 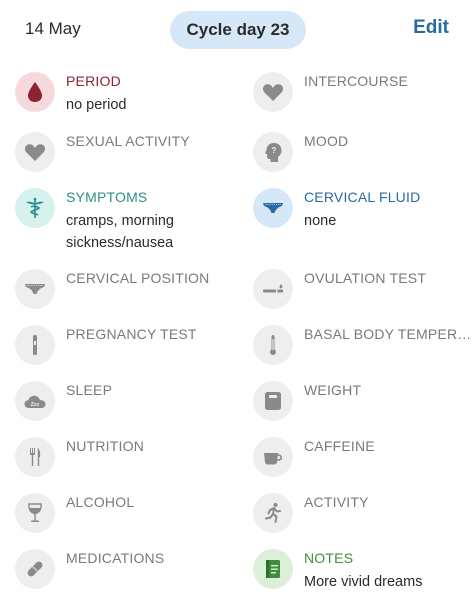 I want to click on cup-icon, so click(x=273, y=457).